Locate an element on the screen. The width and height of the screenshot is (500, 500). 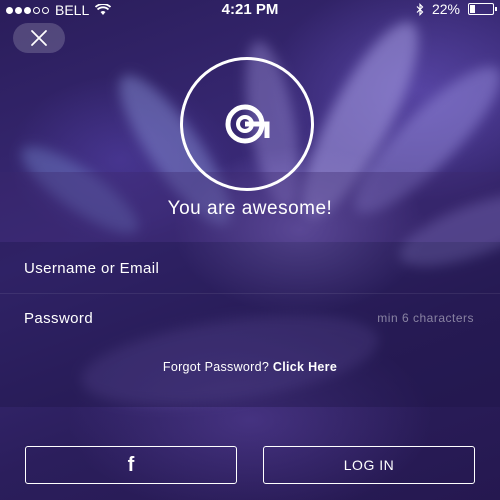
password-hint: min 6 characters is located at coordinates (425, 318).